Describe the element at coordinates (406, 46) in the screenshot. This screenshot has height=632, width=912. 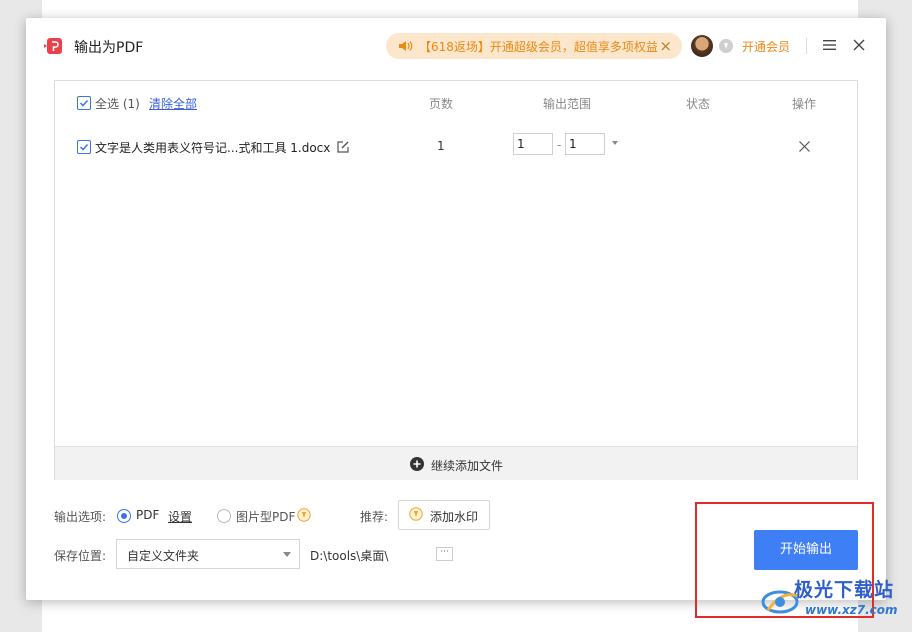
I see `speaker-icon` at that location.